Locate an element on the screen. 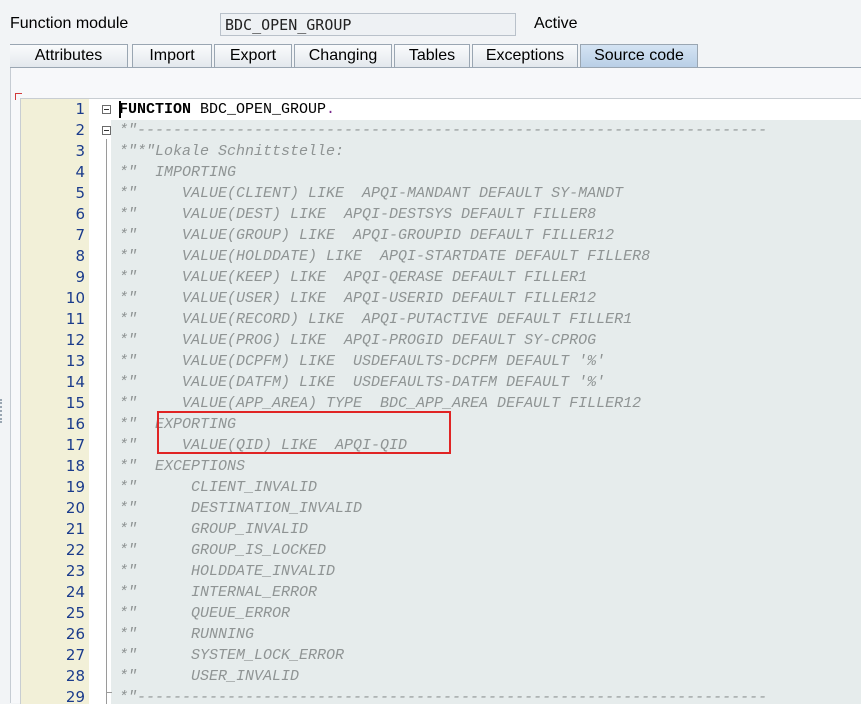 The image size is (861, 704). line-number: 19 is located at coordinates (75, 487).